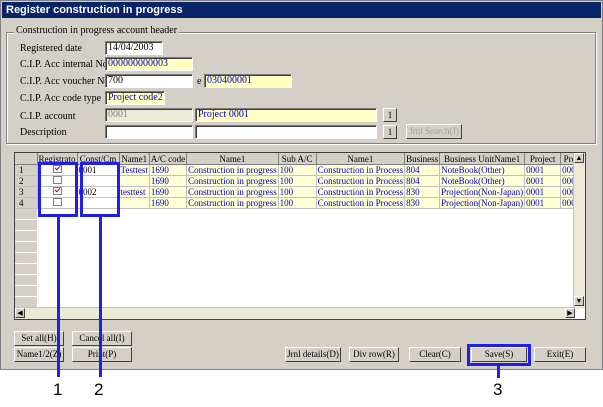 The width and height of the screenshot is (603, 407). Describe the element at coordinates (560, 354) in the screenshot. I see `exit-button: Exit(E)` at that location.